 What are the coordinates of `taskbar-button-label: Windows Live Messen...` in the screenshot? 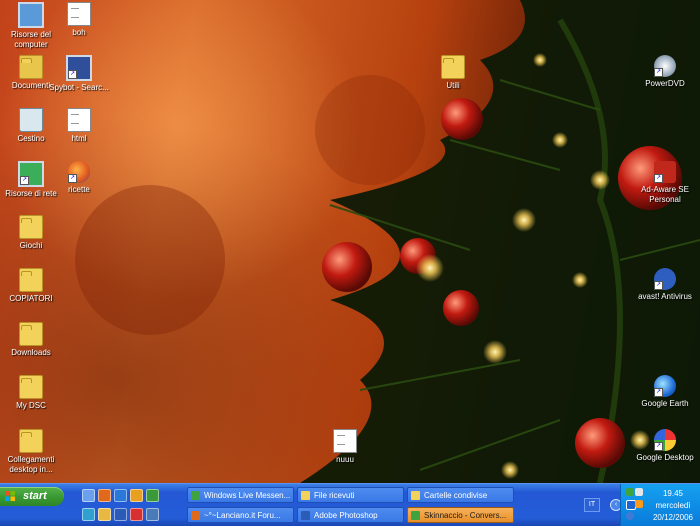 It's located at (247, 495).